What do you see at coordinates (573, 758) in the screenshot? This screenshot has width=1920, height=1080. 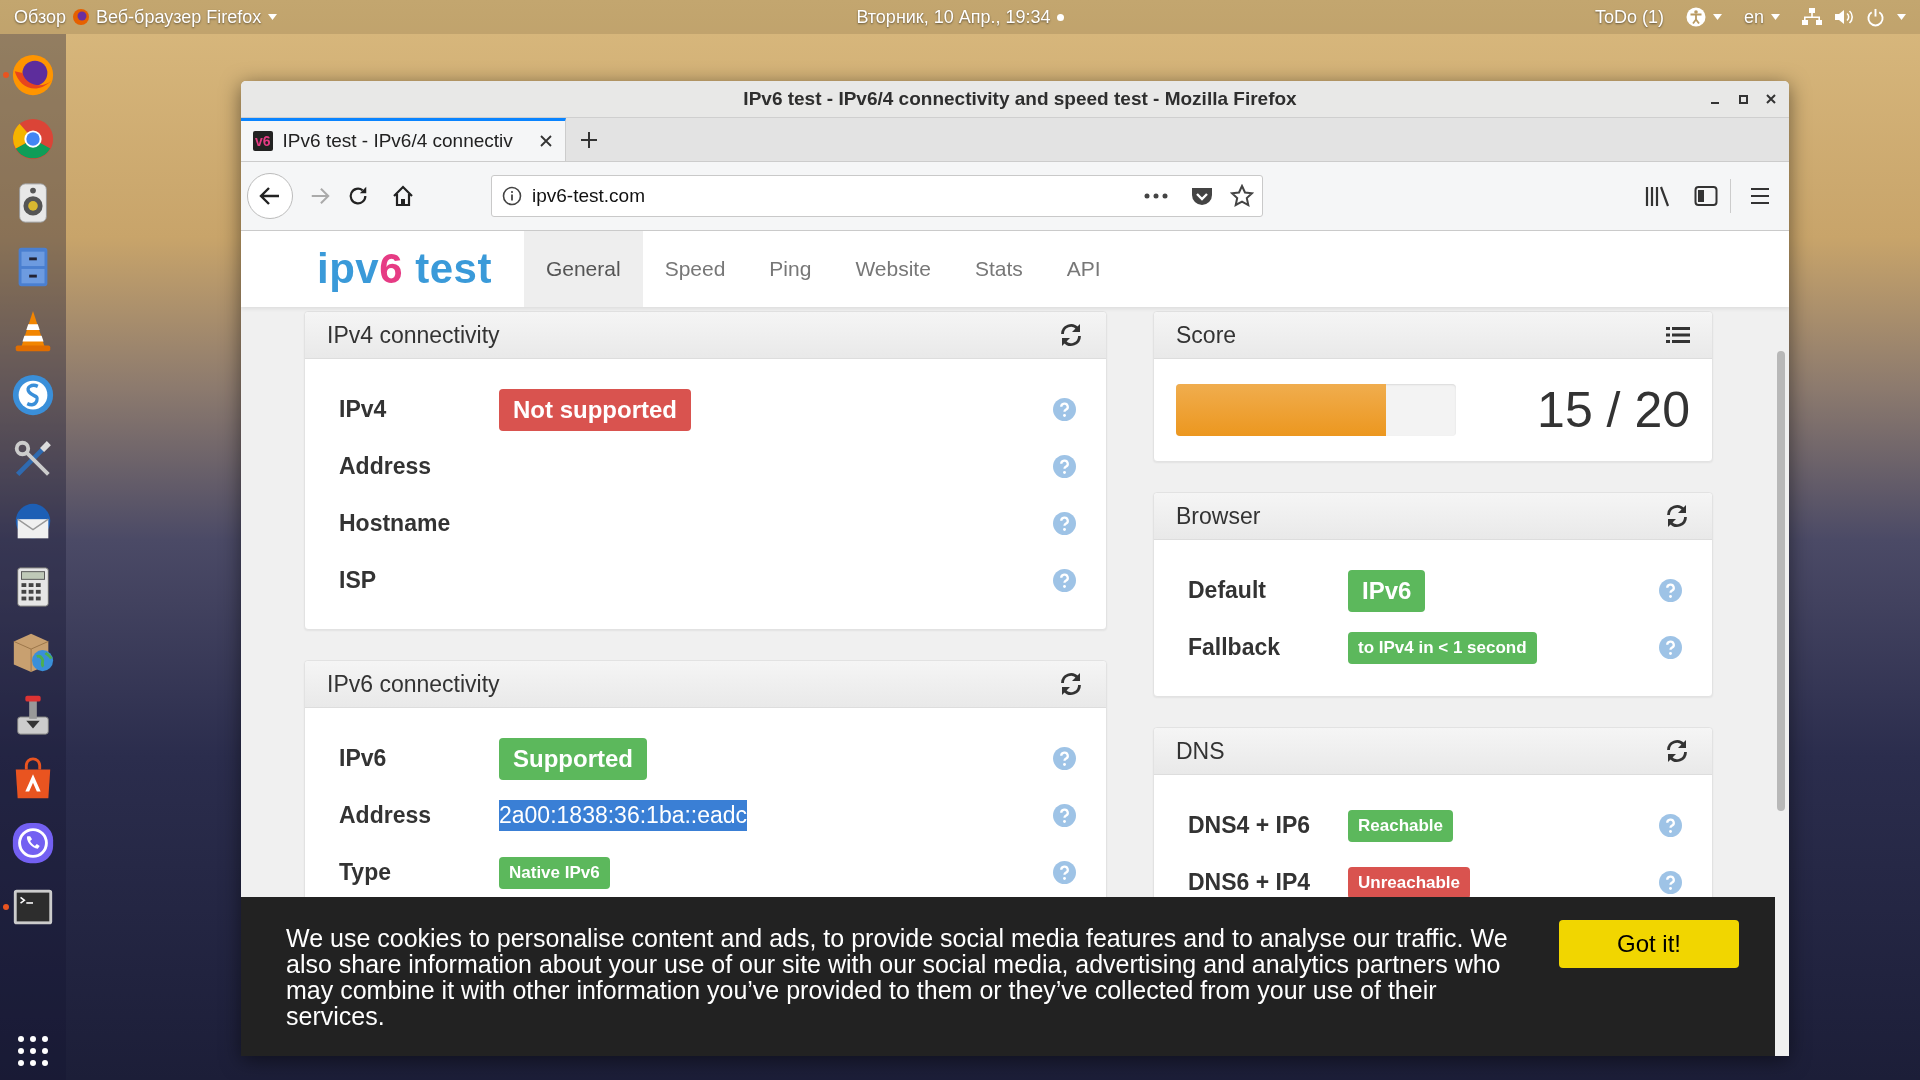 I see `status-badge: Supported` at bounding box center [573, 758].